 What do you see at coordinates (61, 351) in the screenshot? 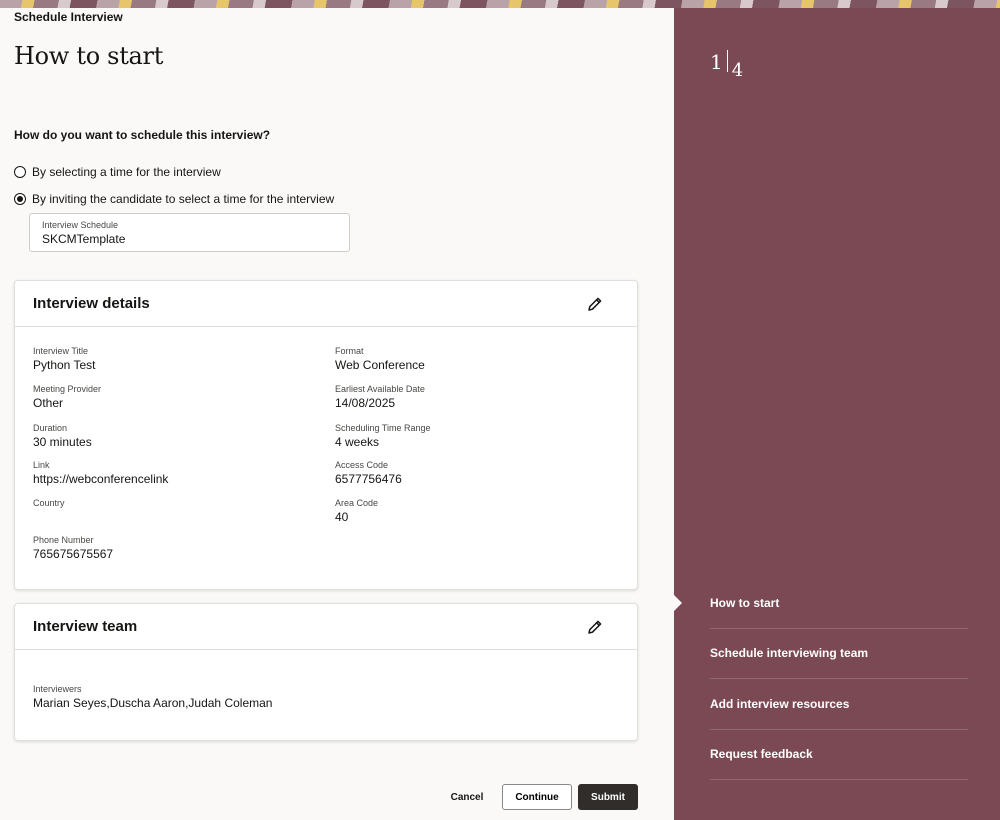
I see `field-label: Interview Title` at bounding box center [61, 351].